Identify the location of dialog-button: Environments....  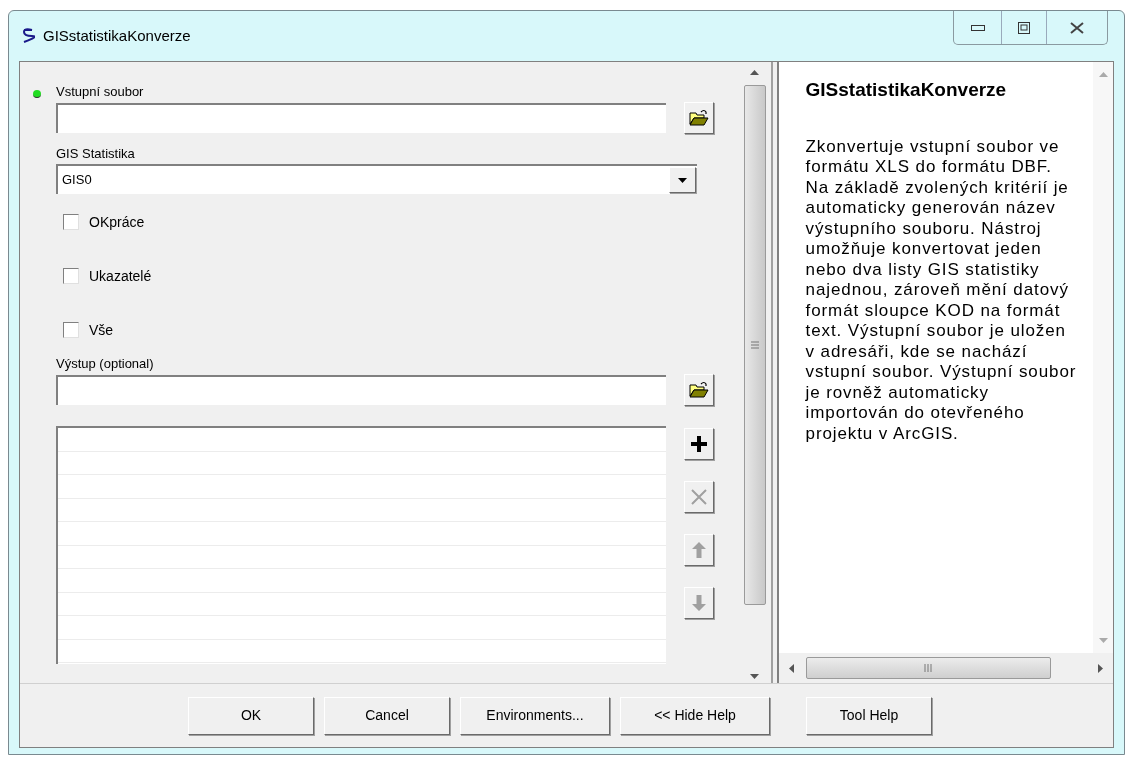
(535, 715).